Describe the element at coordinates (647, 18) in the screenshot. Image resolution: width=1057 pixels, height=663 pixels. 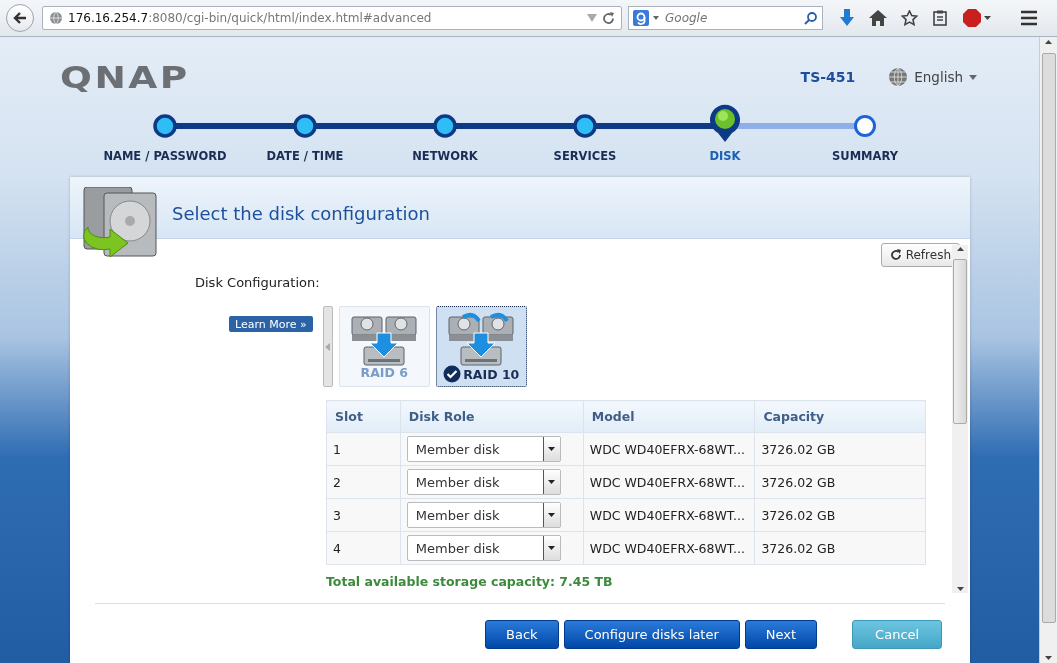
I see `search-engine-icon` at that location.